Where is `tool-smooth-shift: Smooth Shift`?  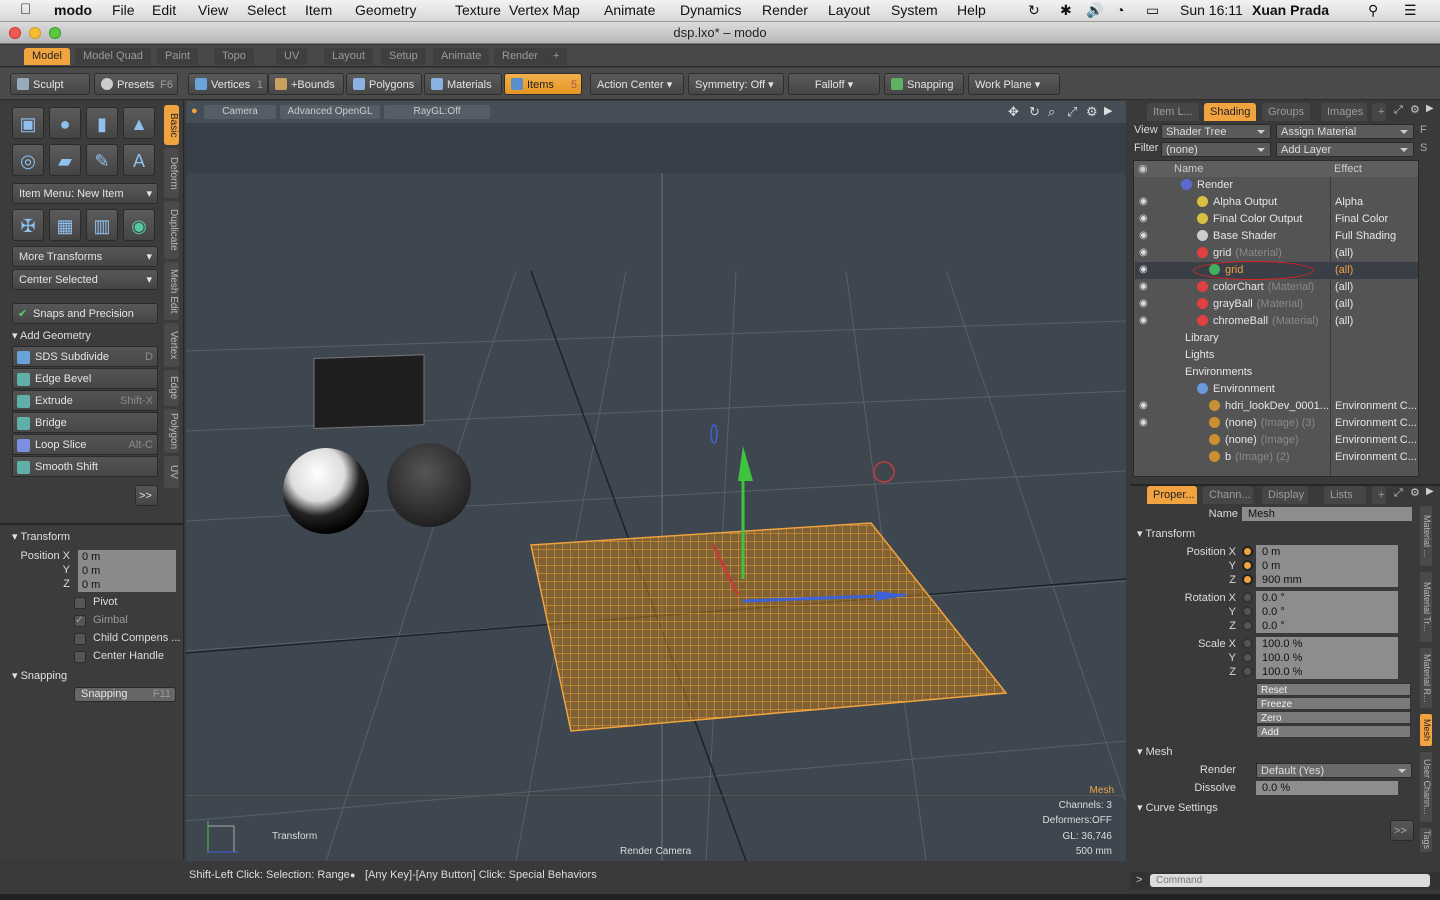
tool-smooth-shift: Smooth Shift is located at coordinates (85, 466).